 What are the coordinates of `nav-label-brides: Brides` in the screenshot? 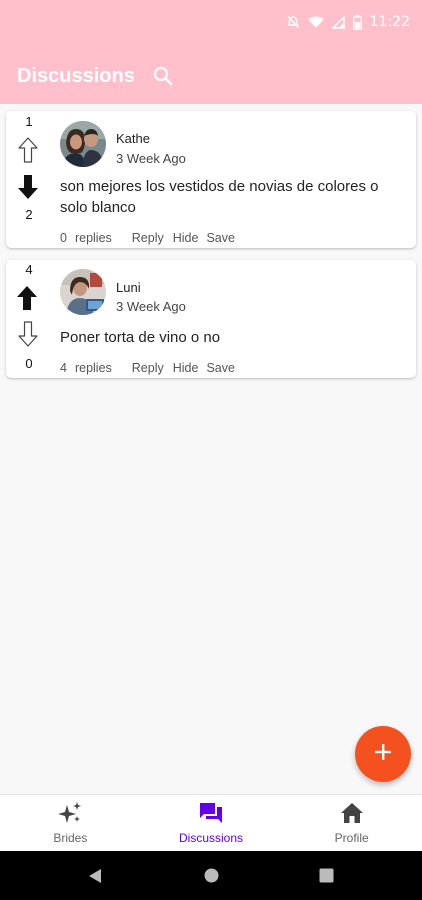 It's located at (70, 837).